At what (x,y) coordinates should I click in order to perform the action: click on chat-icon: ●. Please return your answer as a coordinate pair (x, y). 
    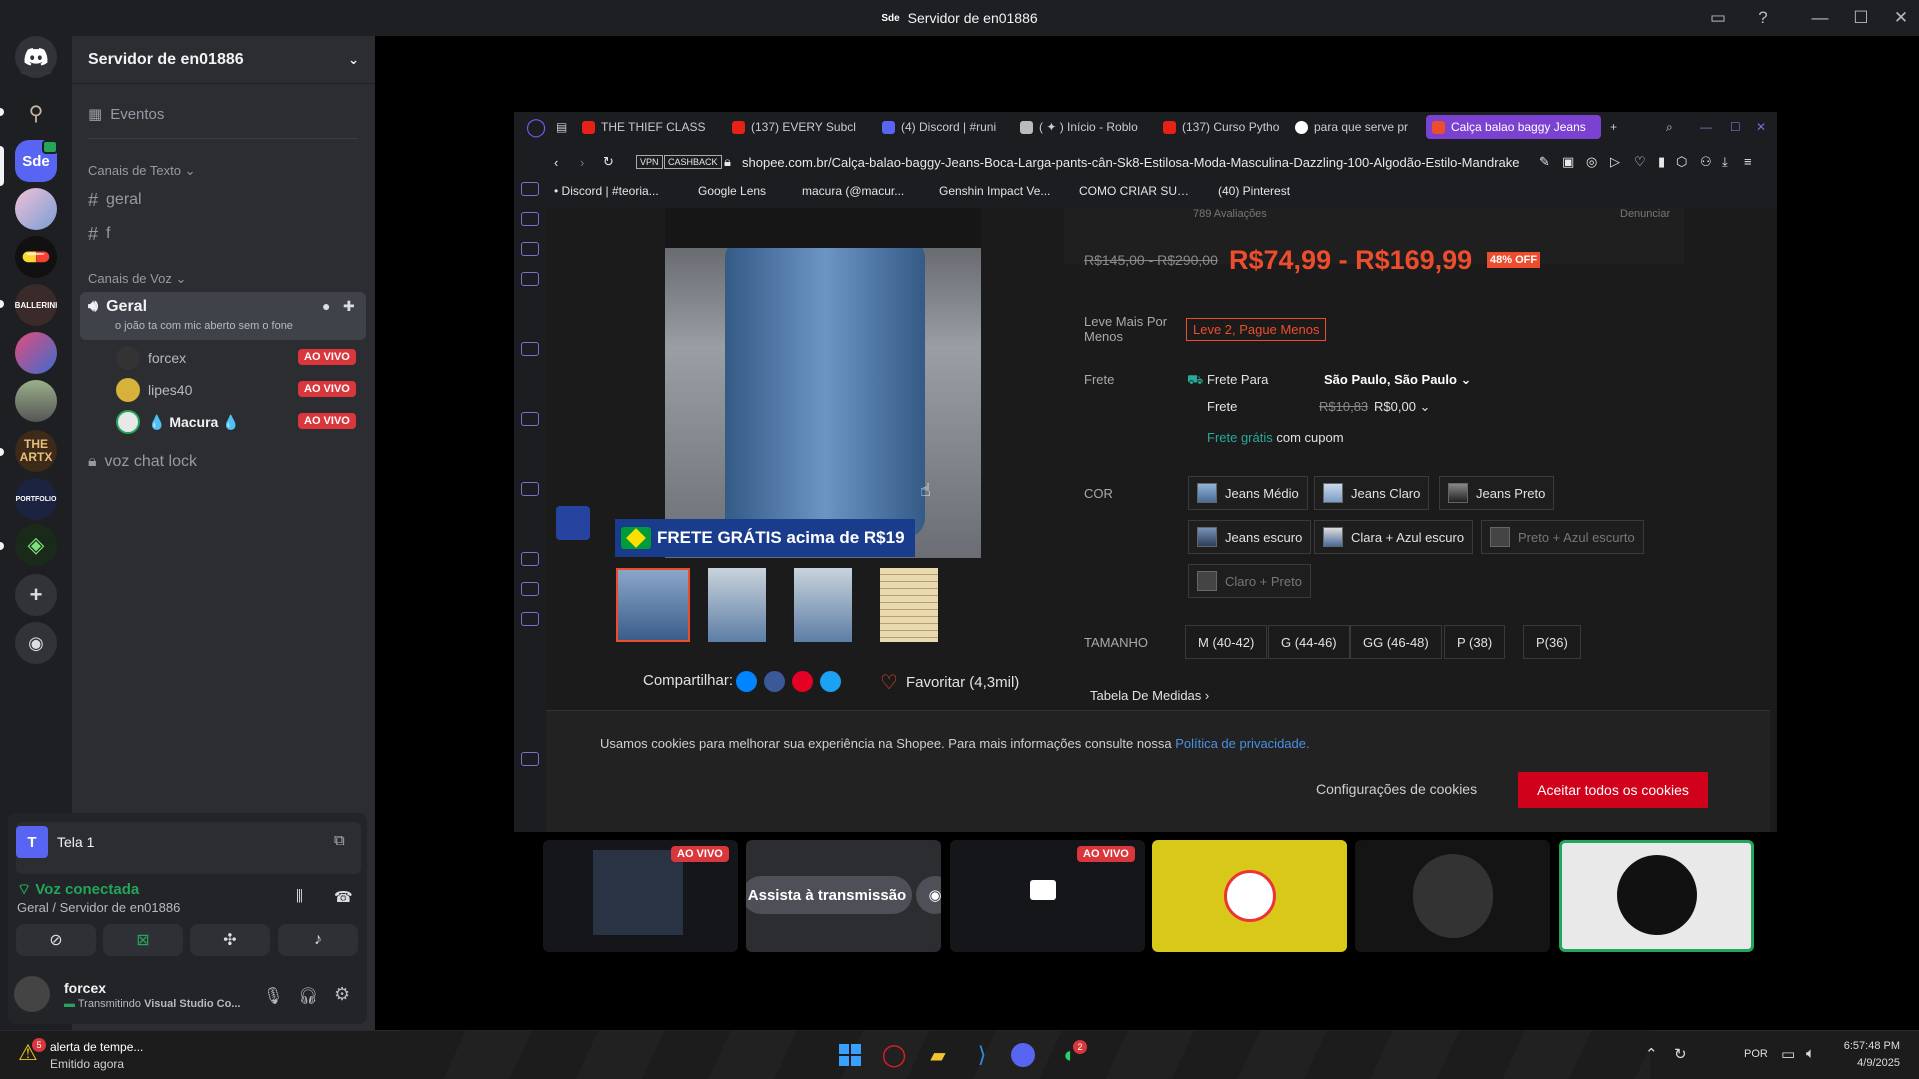
    Looking at the image, I should click on (326, 306).